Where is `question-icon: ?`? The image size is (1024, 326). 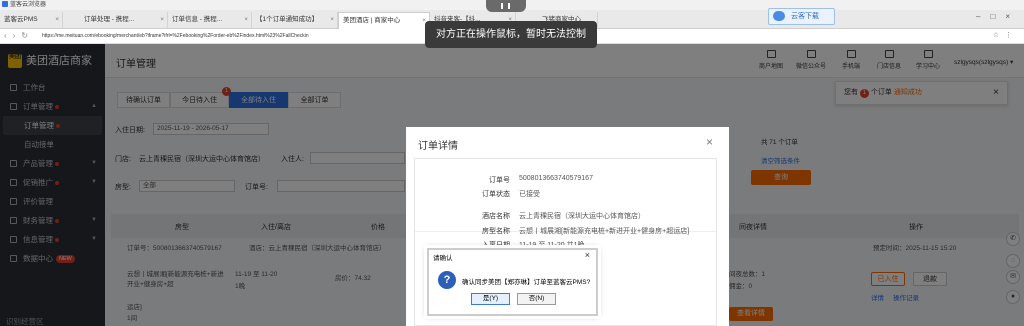 question-icon: ? is located at coordinates (447, 280).